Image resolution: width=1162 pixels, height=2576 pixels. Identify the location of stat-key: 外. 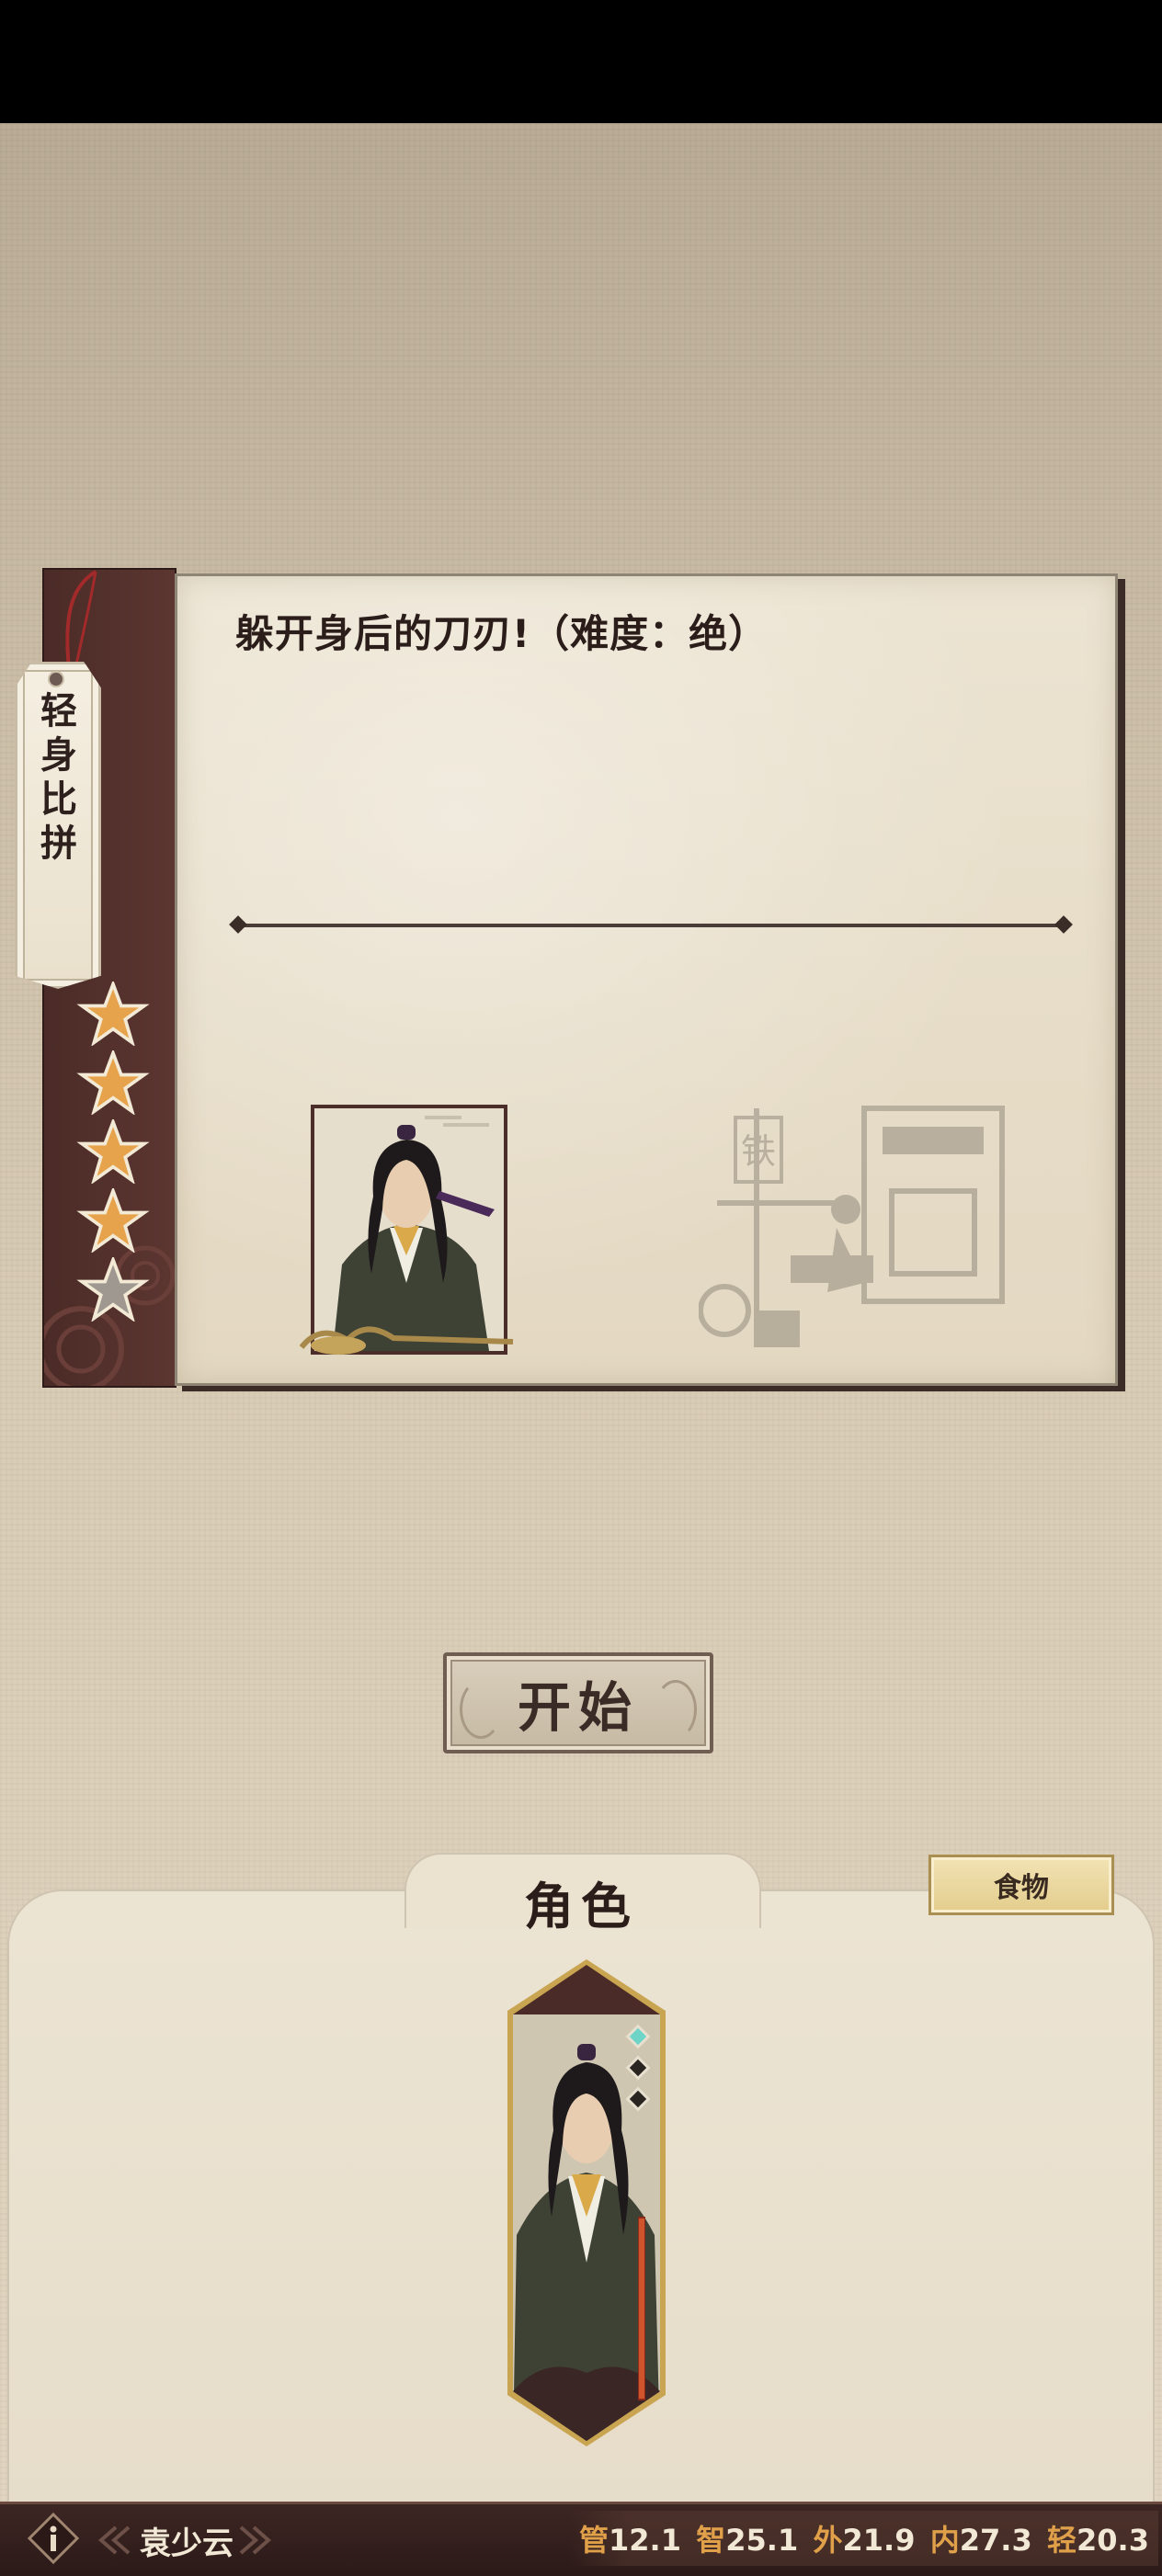
(828, 2540).